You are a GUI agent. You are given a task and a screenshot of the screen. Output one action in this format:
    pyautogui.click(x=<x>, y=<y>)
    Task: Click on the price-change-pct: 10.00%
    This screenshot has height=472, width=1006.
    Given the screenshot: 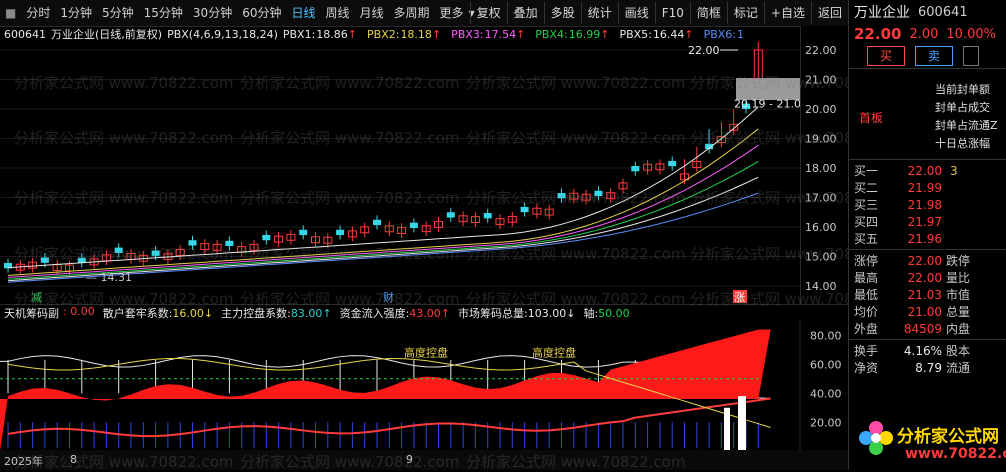 What is the action you would take?
    pyautogui.click(x=971, y=34)
    